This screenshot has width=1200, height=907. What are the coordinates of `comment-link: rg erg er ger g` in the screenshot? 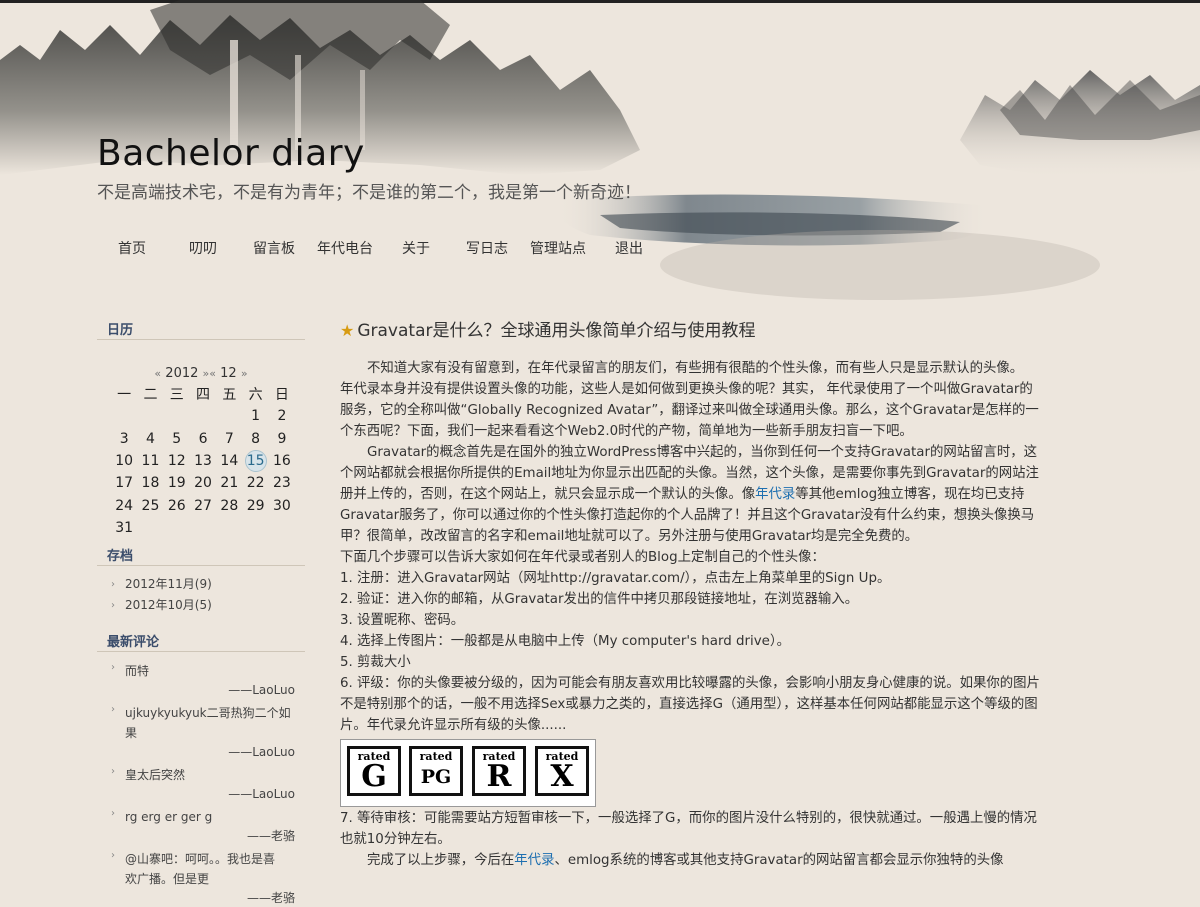 It's located at (168, 817).